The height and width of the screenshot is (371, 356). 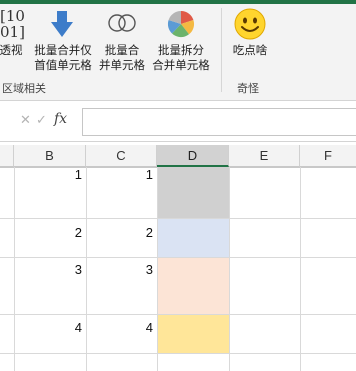 What do you see at coordinates (122, 41) in the screenshot?
I see `batch-merge-button: 批量合 并单元格` at bounding box center [122, 41].